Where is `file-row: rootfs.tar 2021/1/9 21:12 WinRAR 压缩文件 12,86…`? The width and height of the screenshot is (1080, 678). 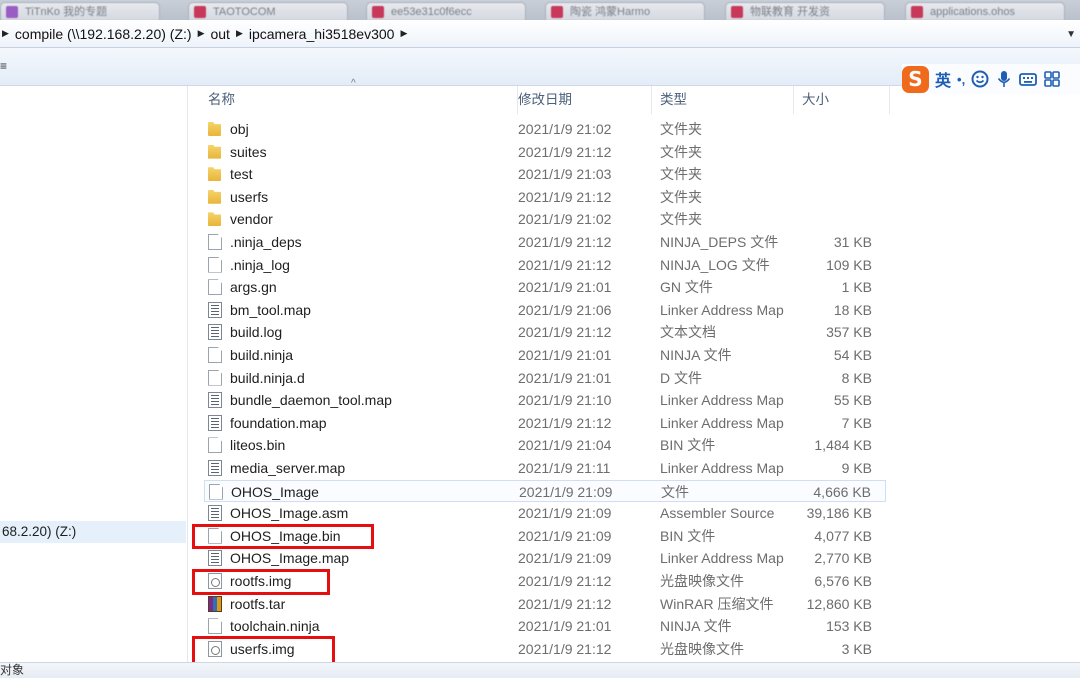
file-row: rootfs.tar 2021/1/9 21:12 WinRAR 压缩文件 12,86… is located at coordinates (545, 604).